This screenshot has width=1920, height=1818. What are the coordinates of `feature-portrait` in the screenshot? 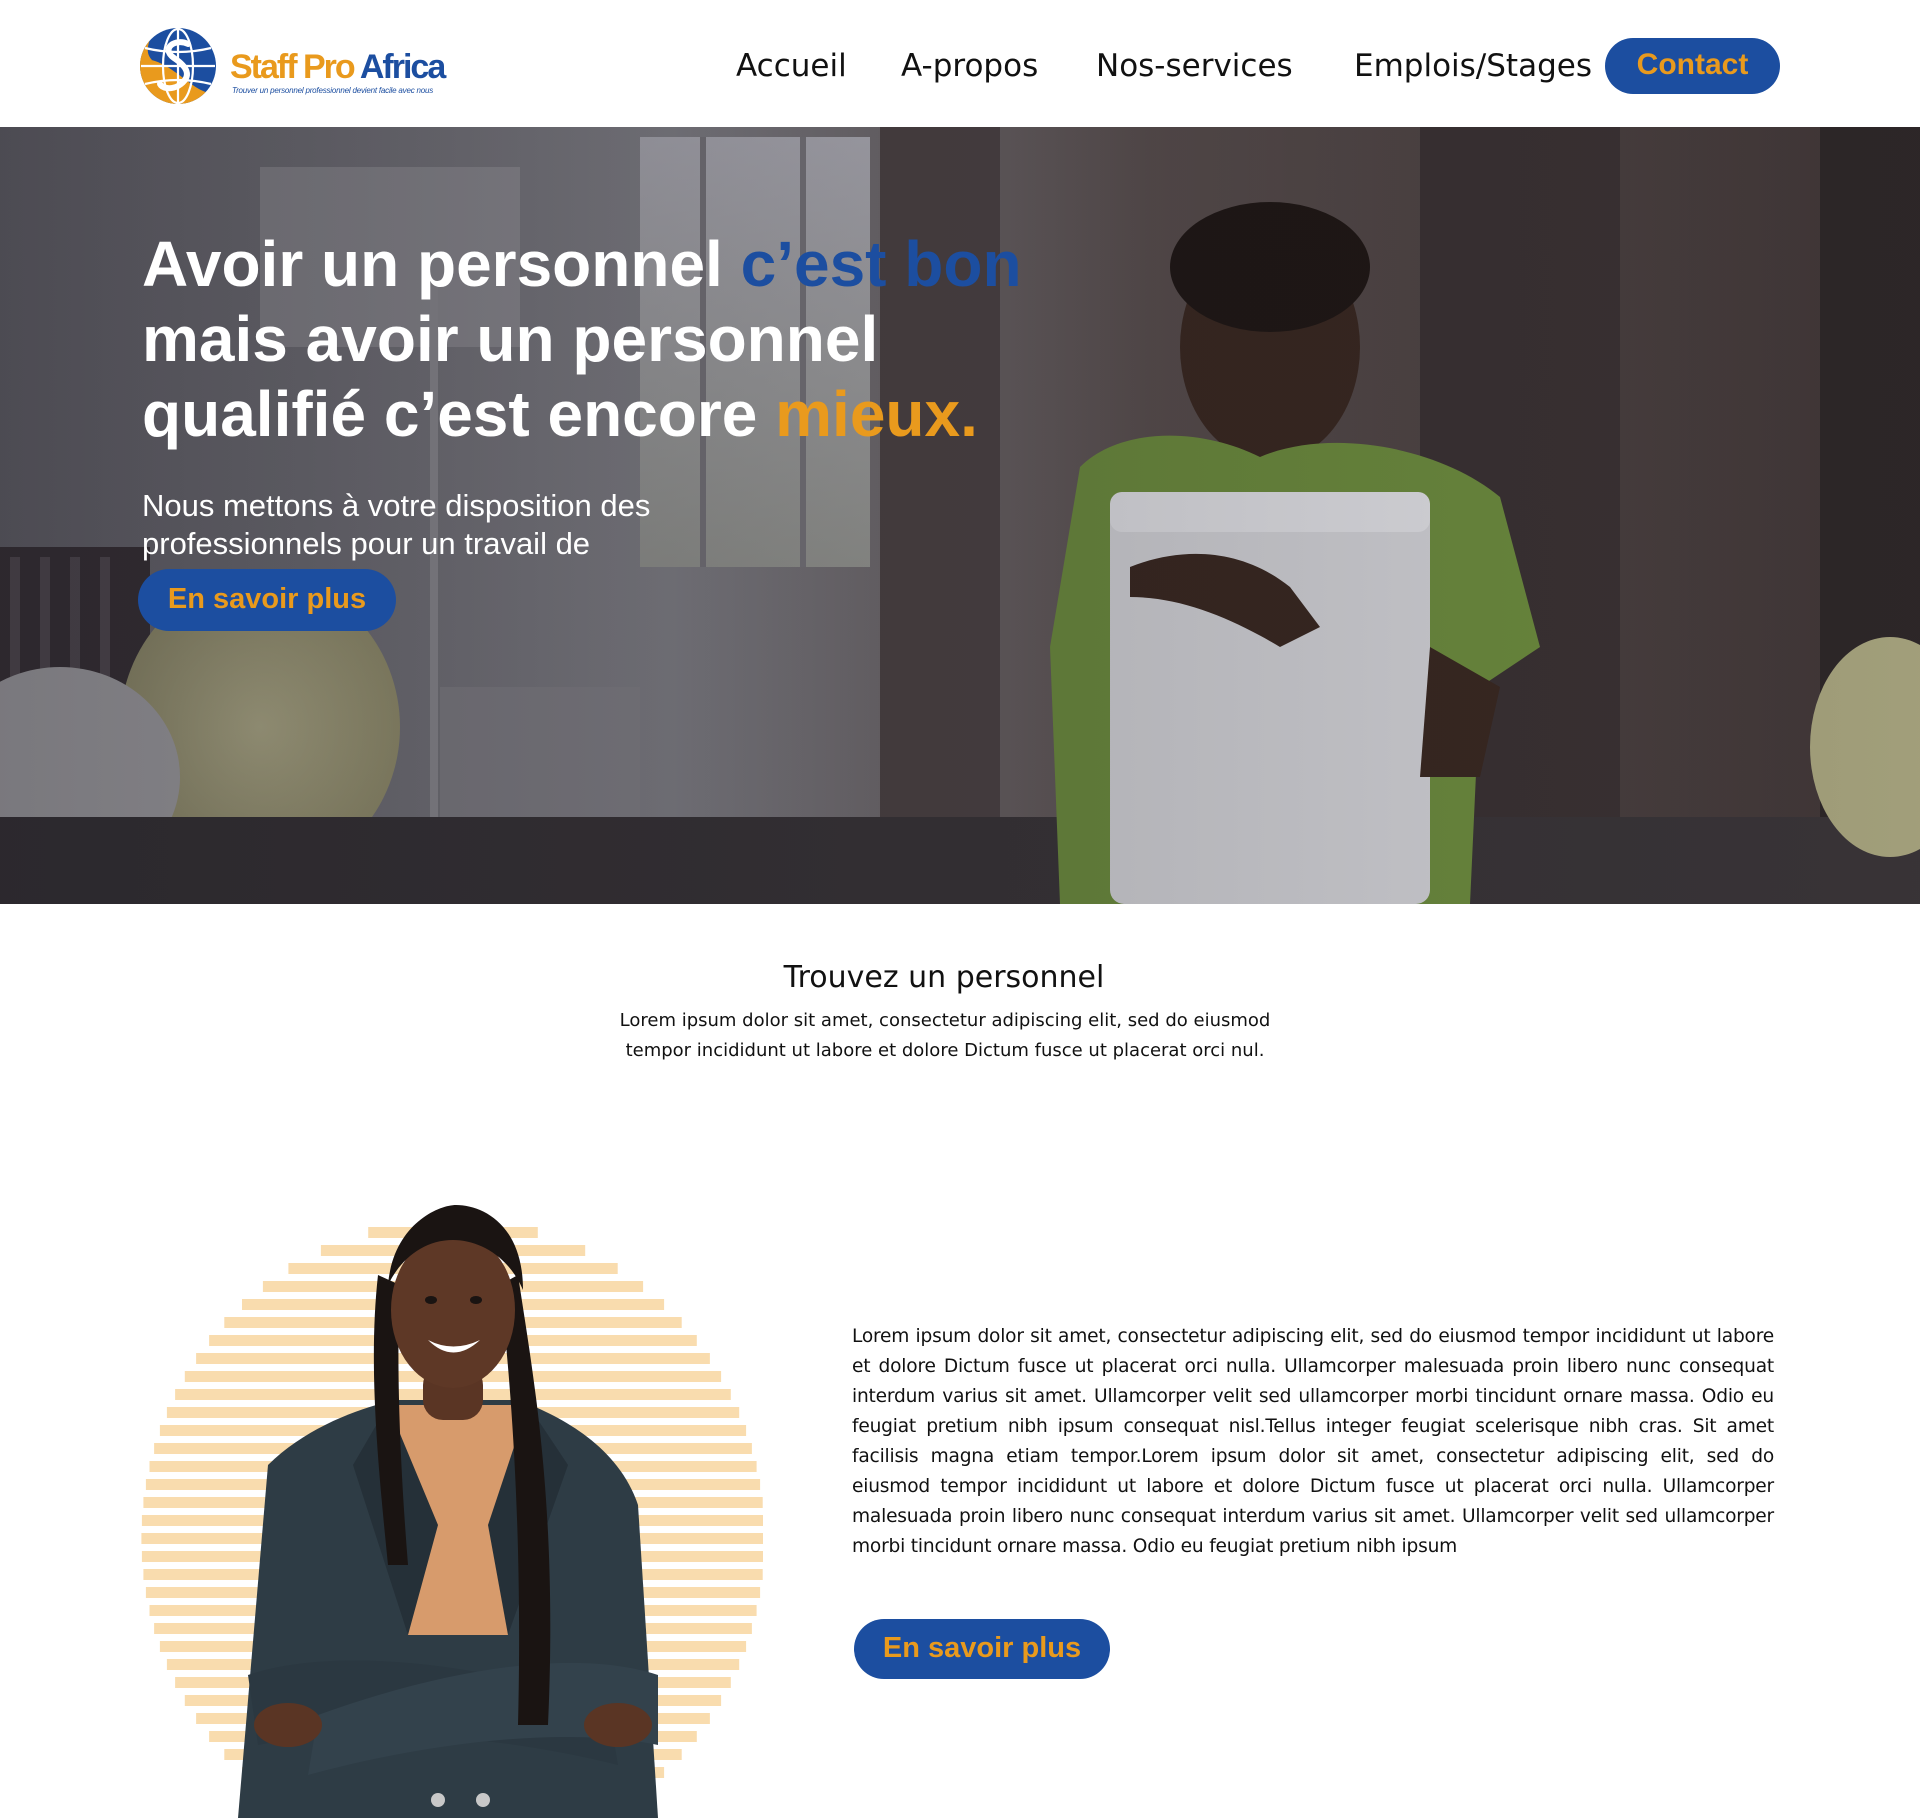 It's located at (450, 1511).